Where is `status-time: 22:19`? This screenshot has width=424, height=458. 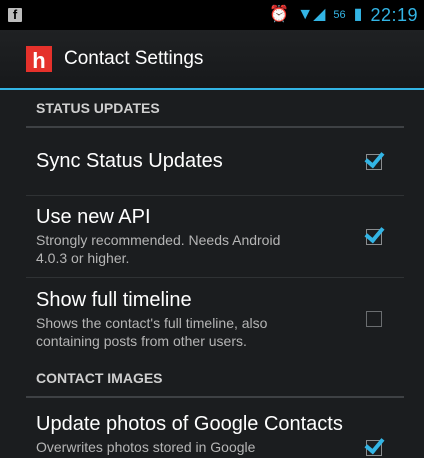 status-time: 22:19 is located at coordinates (394, 14).